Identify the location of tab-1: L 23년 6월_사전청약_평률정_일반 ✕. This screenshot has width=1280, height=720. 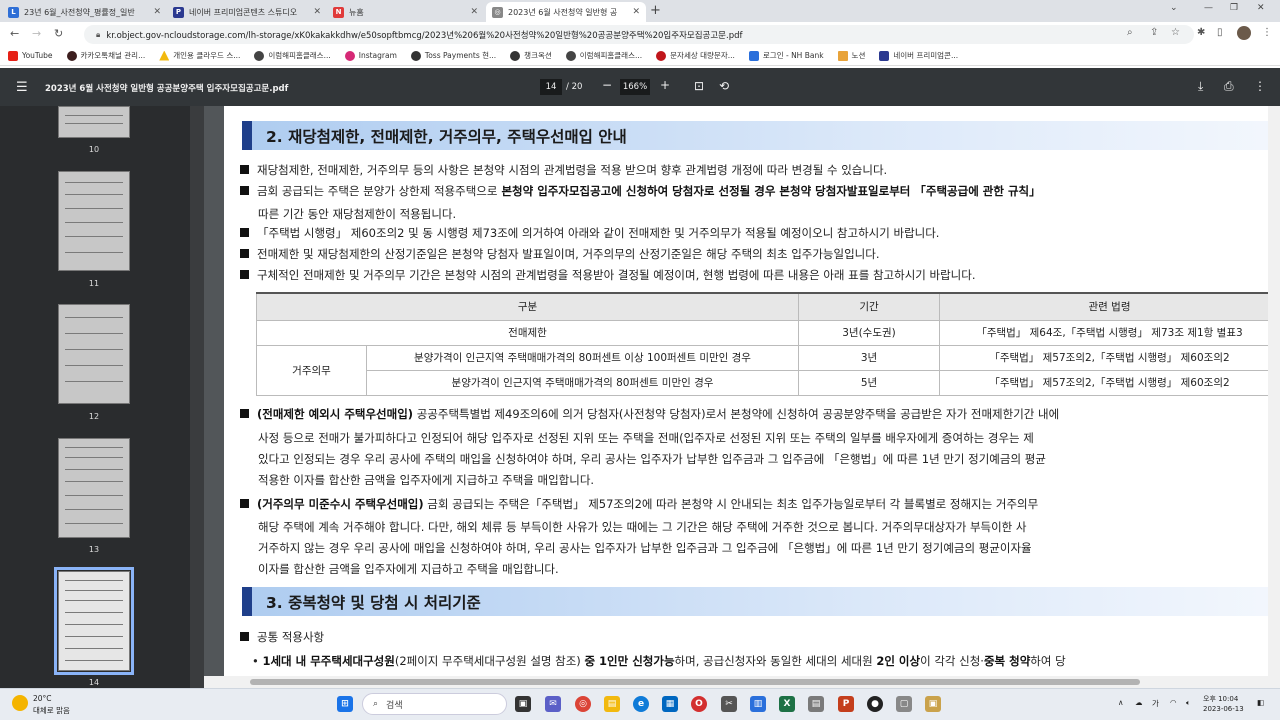
(84, 12).